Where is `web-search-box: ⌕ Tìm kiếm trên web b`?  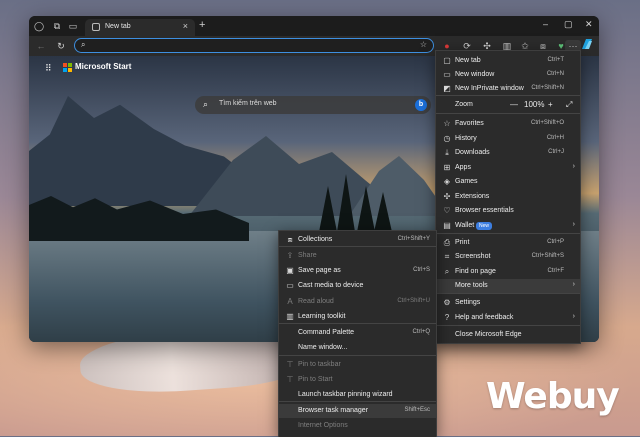 web-search-box: ⌕ Tìm kiếm trên web b is located at coordinates (313, 105).